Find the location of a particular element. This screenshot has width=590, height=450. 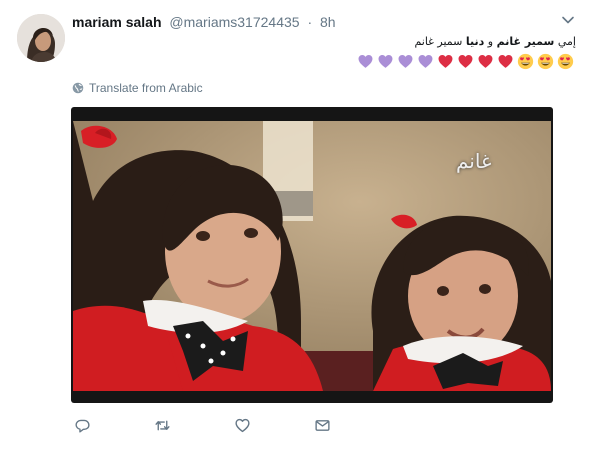

like-button is located at coordinates (242, 425).